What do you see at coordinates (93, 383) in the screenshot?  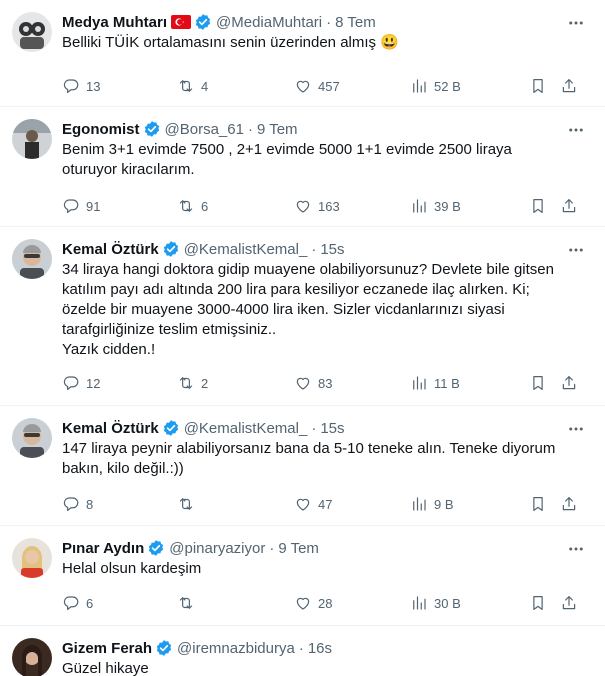 I see `reply-count: 12` at bounding box center [93, 383].